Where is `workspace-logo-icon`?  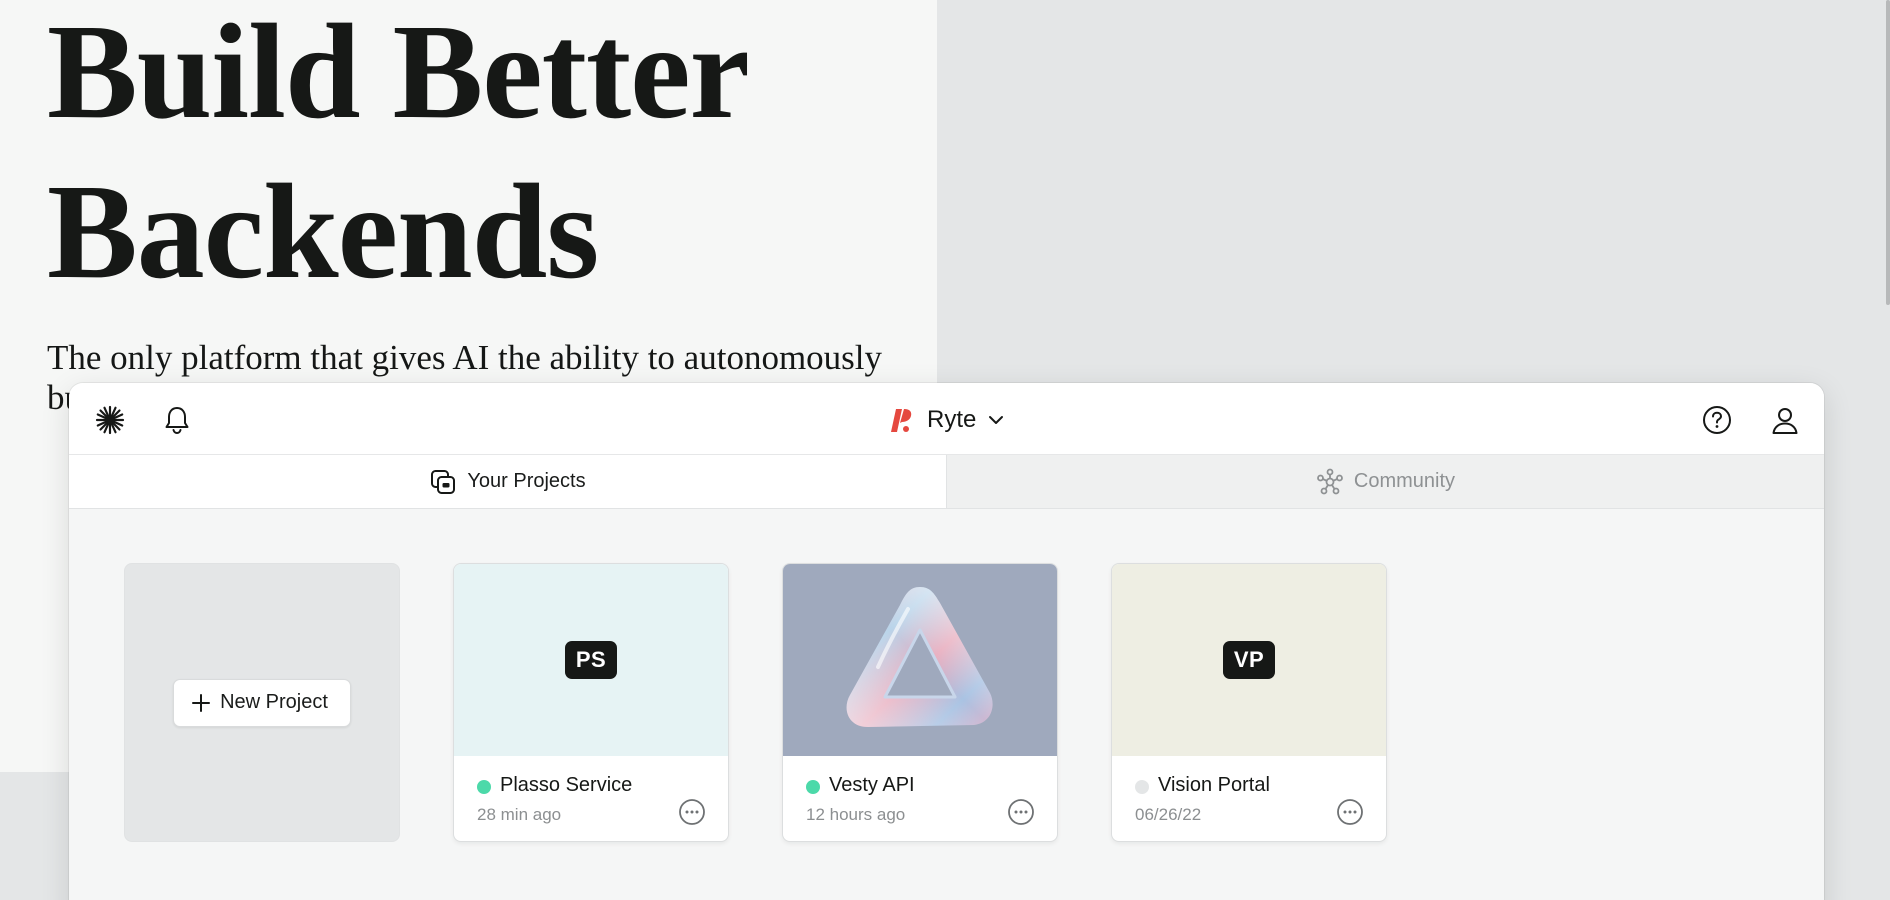
workspace-logo-icon is located at coordinates (901, 420).